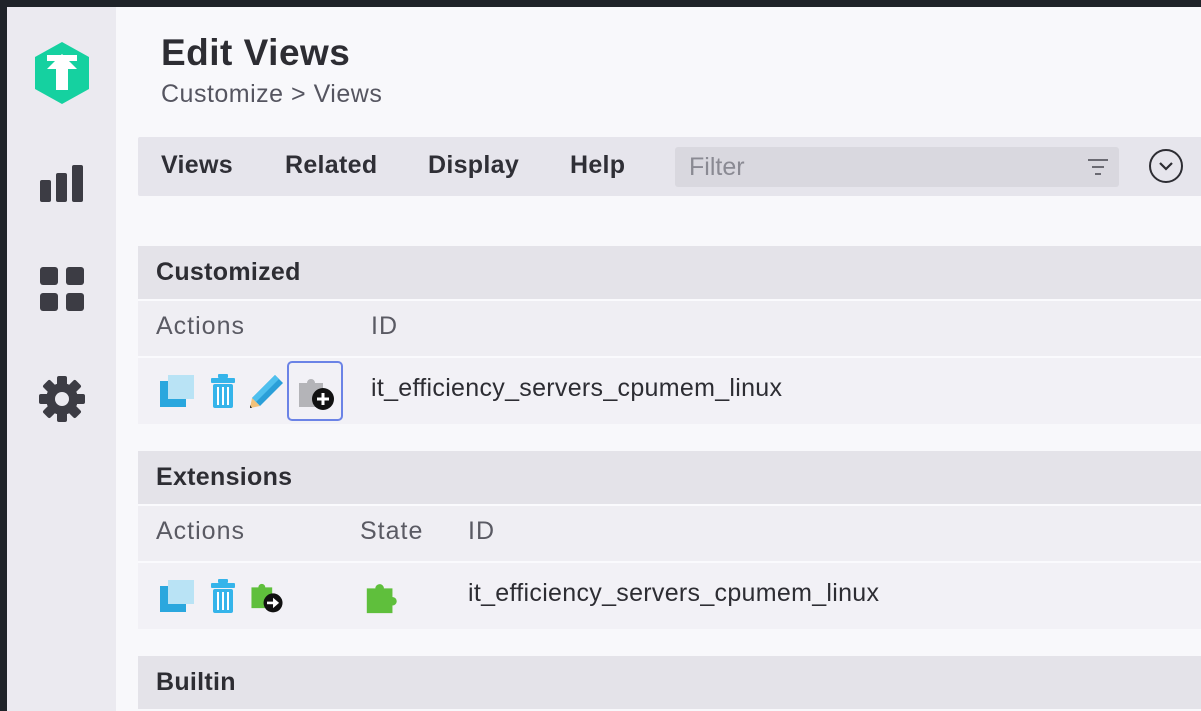 Image resolution: width=1201 pixels, height=711 pixels. What do you see at coordinates (271, 94) in the screenshot?
I see `breadcrumb: Customize > Views` at bounding box center [271, 94].